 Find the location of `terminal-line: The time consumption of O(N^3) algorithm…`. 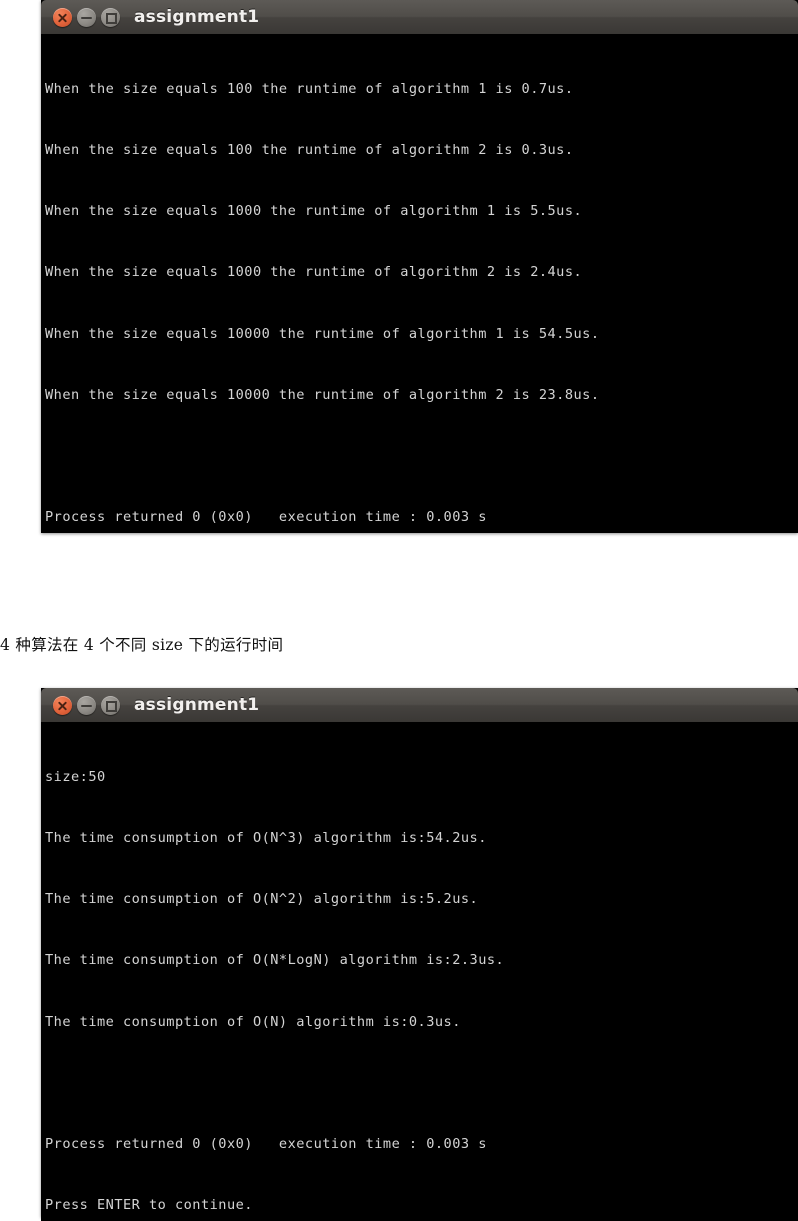

terminal-line: The time consumption of O(N^3) algorithm… is located at coordinates (266, 838).